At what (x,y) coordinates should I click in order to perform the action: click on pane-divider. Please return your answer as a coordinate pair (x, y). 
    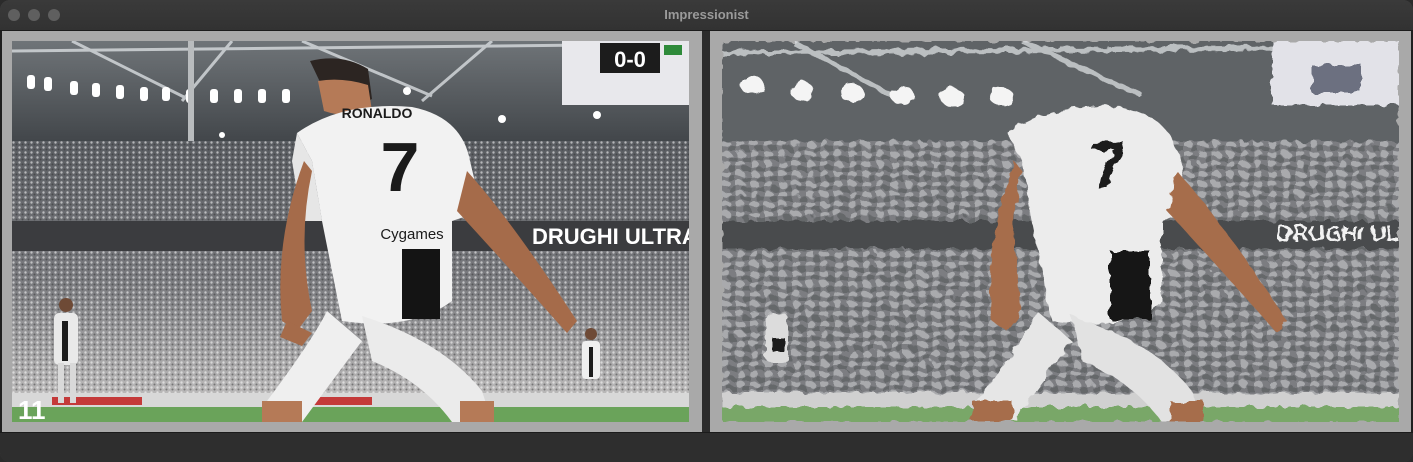
    Looking at the image, I should click on (706, 231).